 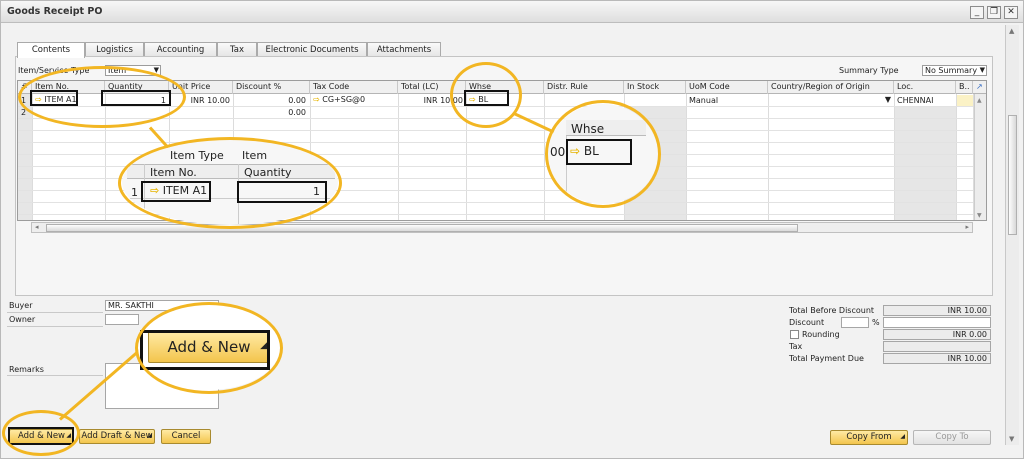 What do you see at coordinates (832, 310) in the screenshot?
I see `total-before-discount-label: Total Before Discount` at bounding box center [832, 310].